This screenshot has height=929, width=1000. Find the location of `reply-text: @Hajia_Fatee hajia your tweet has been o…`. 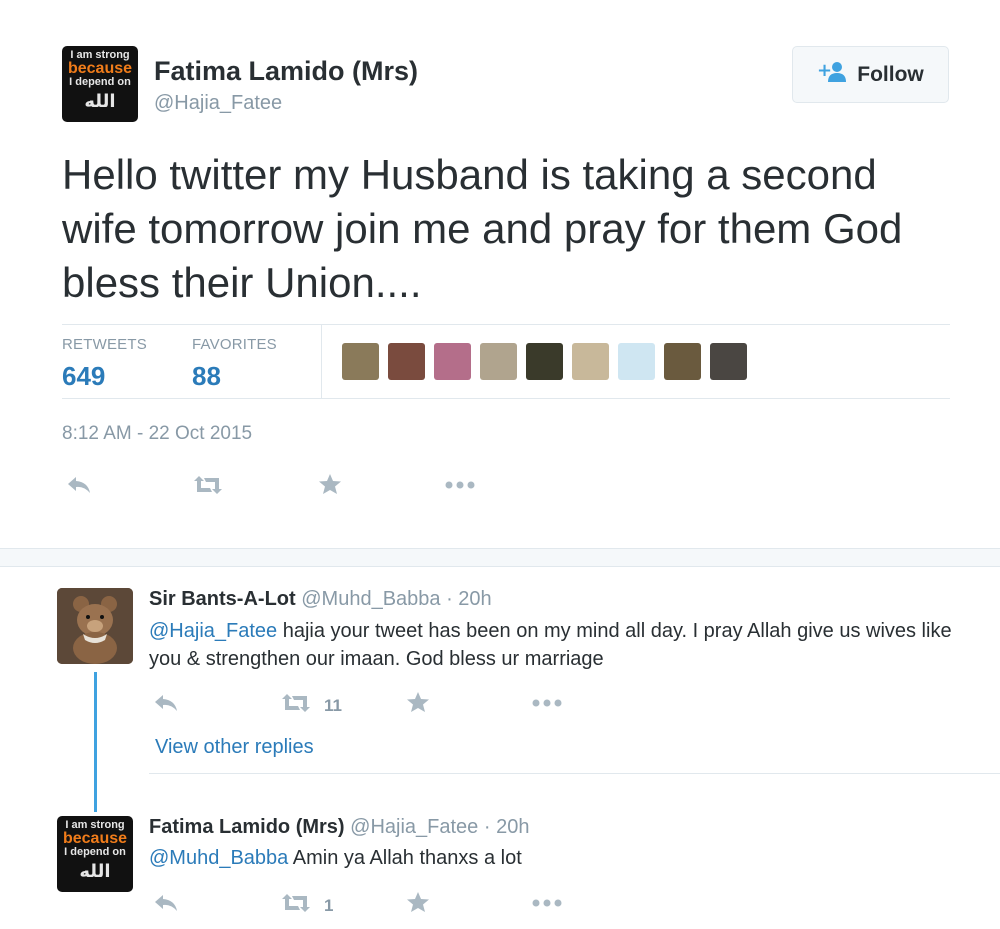

reply-text: @Hajia_Fatee hajia your tweet has been o… is located at coordinates (569, 645).